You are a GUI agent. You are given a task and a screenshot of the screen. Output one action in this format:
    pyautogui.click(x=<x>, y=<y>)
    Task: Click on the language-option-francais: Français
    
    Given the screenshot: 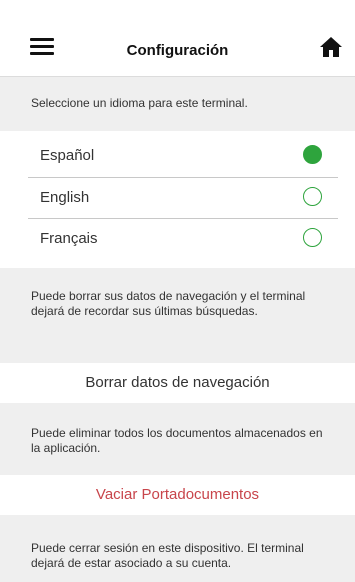 What is the action you would take?
    pyautogui.click(x=183, y=238)
    